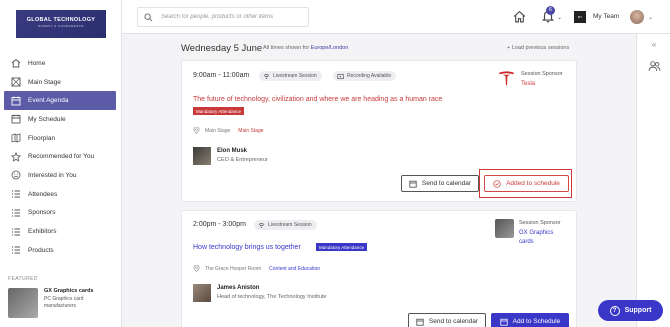  What do you see at coordinates (653, 180) in the screenshot?
I see `right-rail: «` at bounding box center [653, 180].